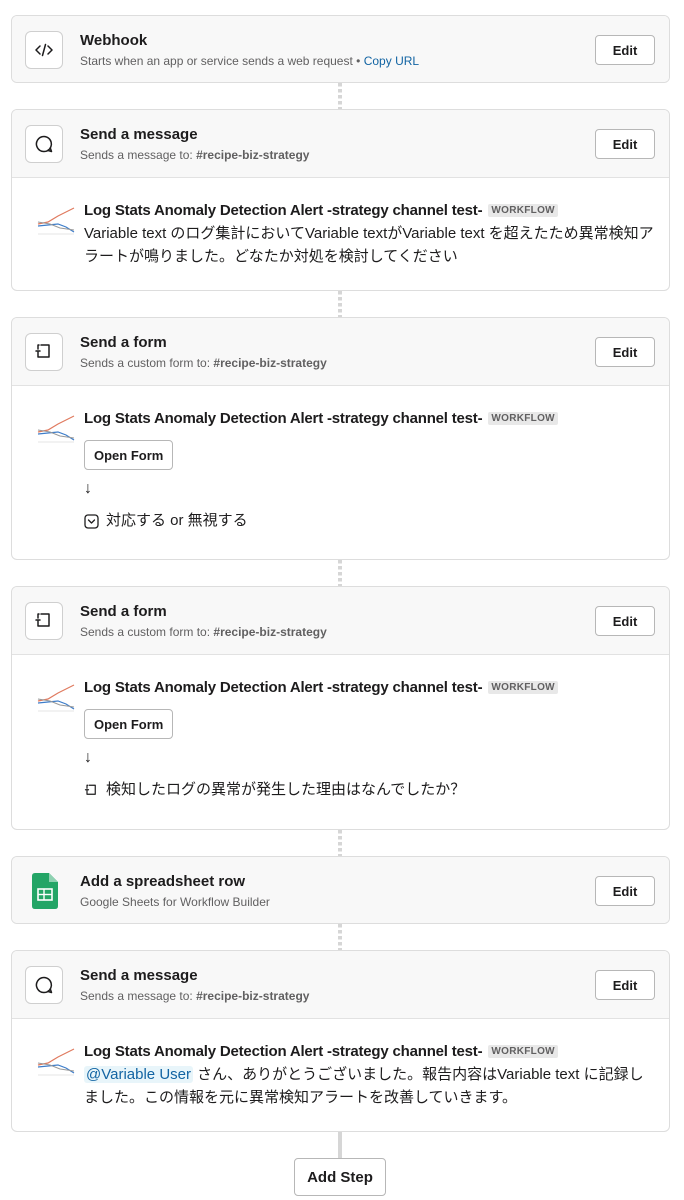  What do you see at coordinates (114, 40) in the screenshot?
I see `step-title: Webhook` at bounding box center [114, 40].